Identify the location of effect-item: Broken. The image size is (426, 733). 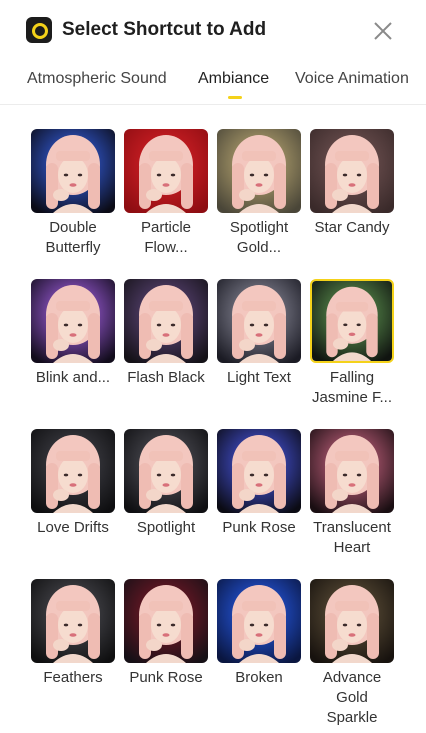
(259, 654).